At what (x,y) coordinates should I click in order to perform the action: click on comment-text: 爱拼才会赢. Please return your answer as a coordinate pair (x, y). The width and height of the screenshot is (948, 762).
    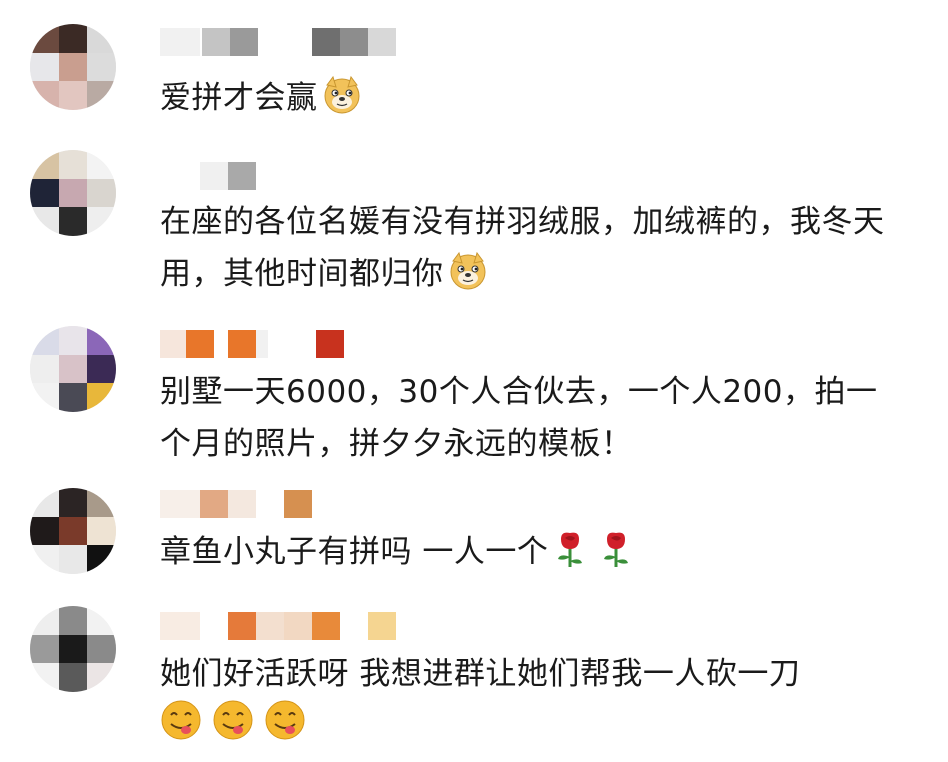
    Looking at the image, I should click on (540, 101).